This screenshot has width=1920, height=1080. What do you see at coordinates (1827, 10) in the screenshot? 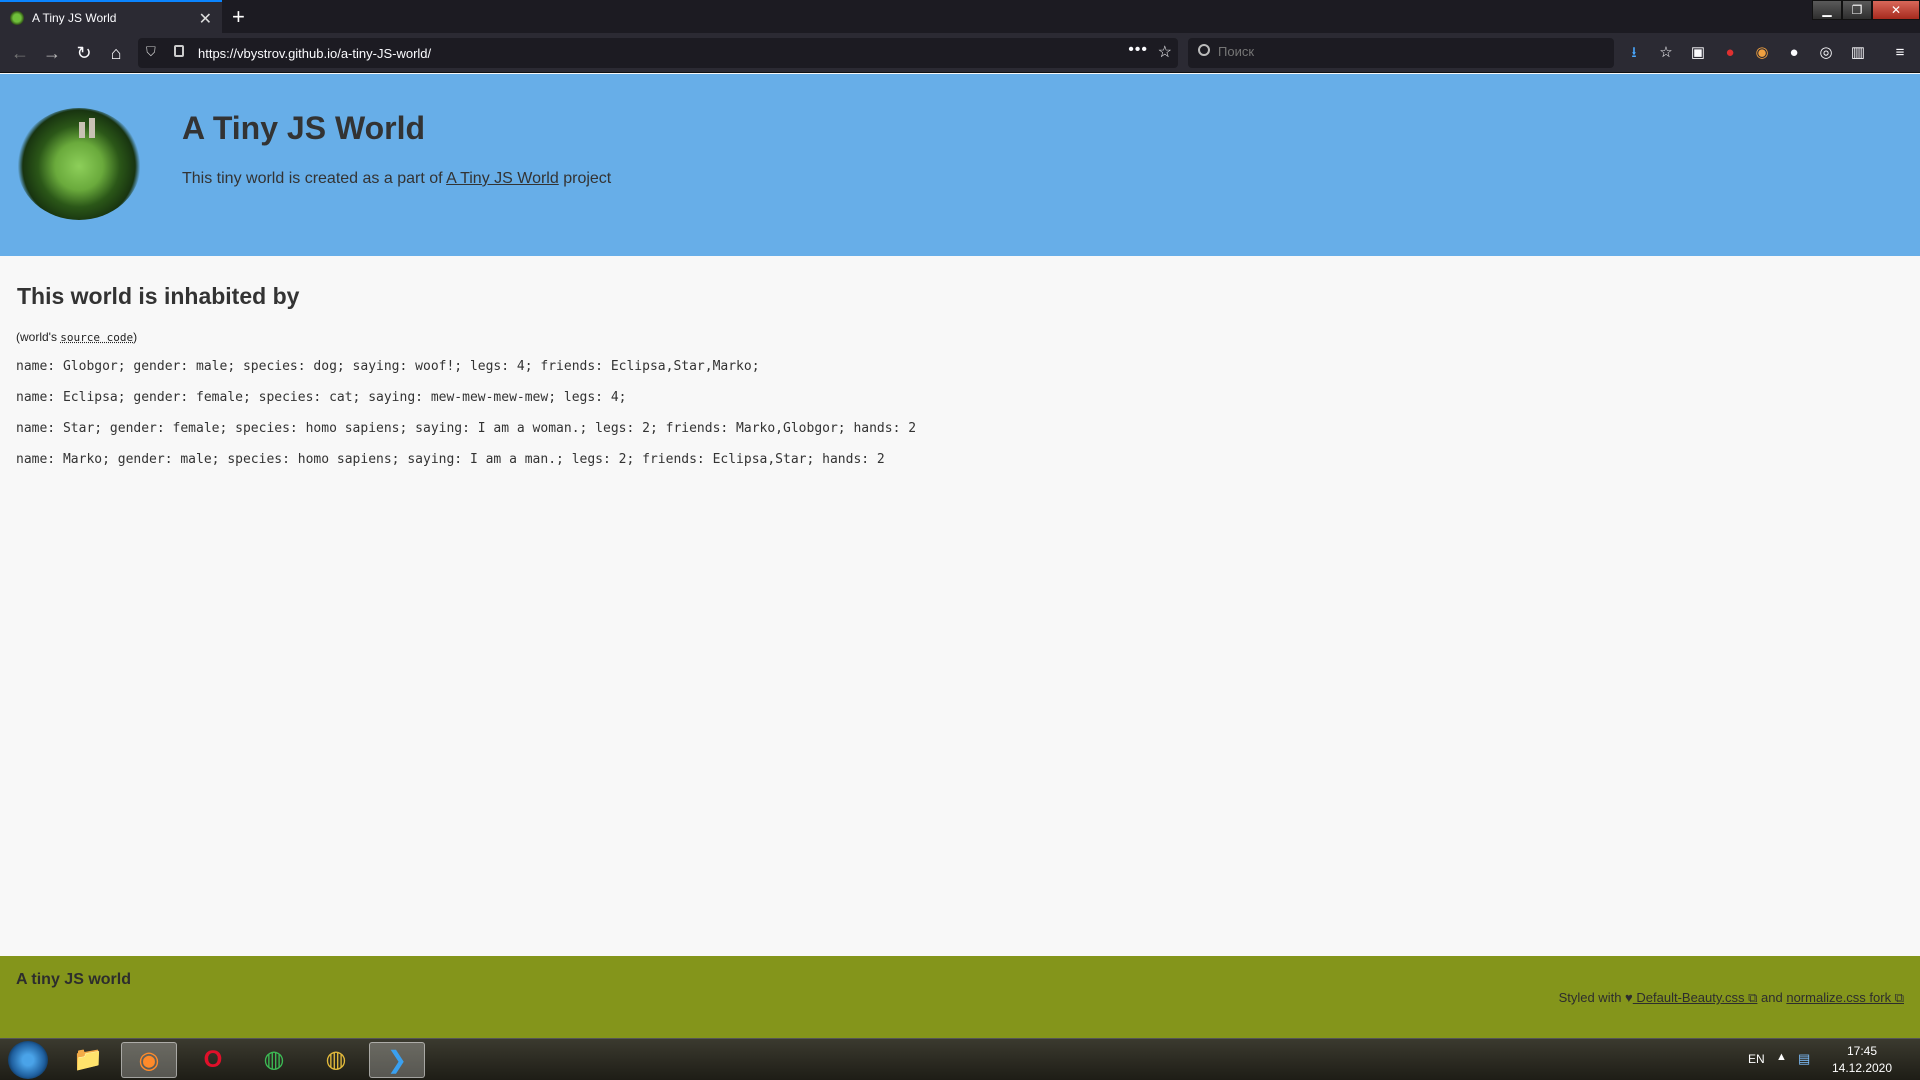
I see `minimize-button: ▁` at bounding box center [1827, 10].